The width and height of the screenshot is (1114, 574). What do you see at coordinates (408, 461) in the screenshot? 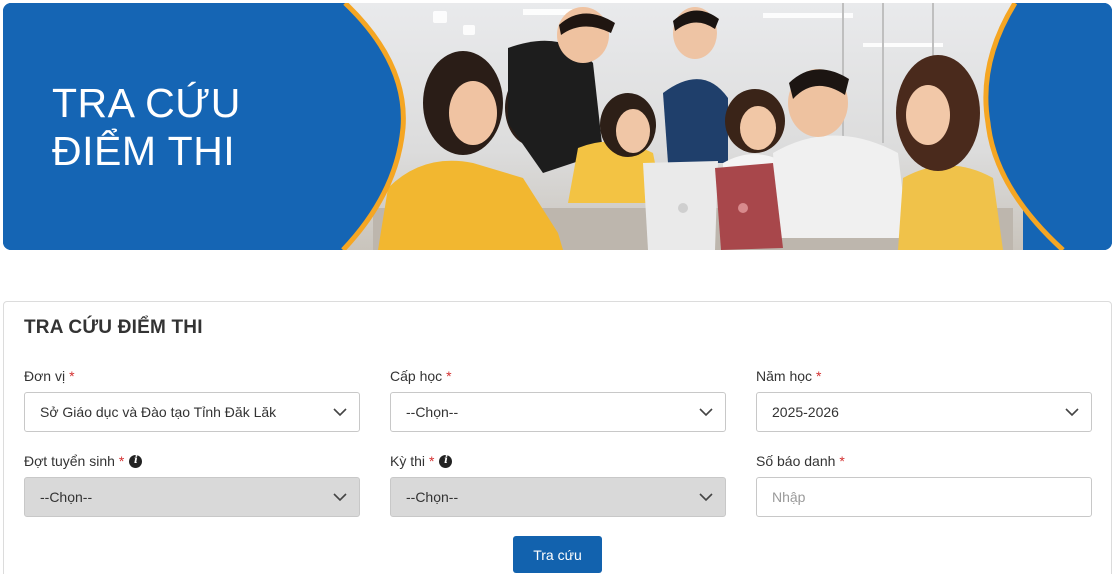
I see `field-label: Kỳ thi` at bounding box center [408, 461].